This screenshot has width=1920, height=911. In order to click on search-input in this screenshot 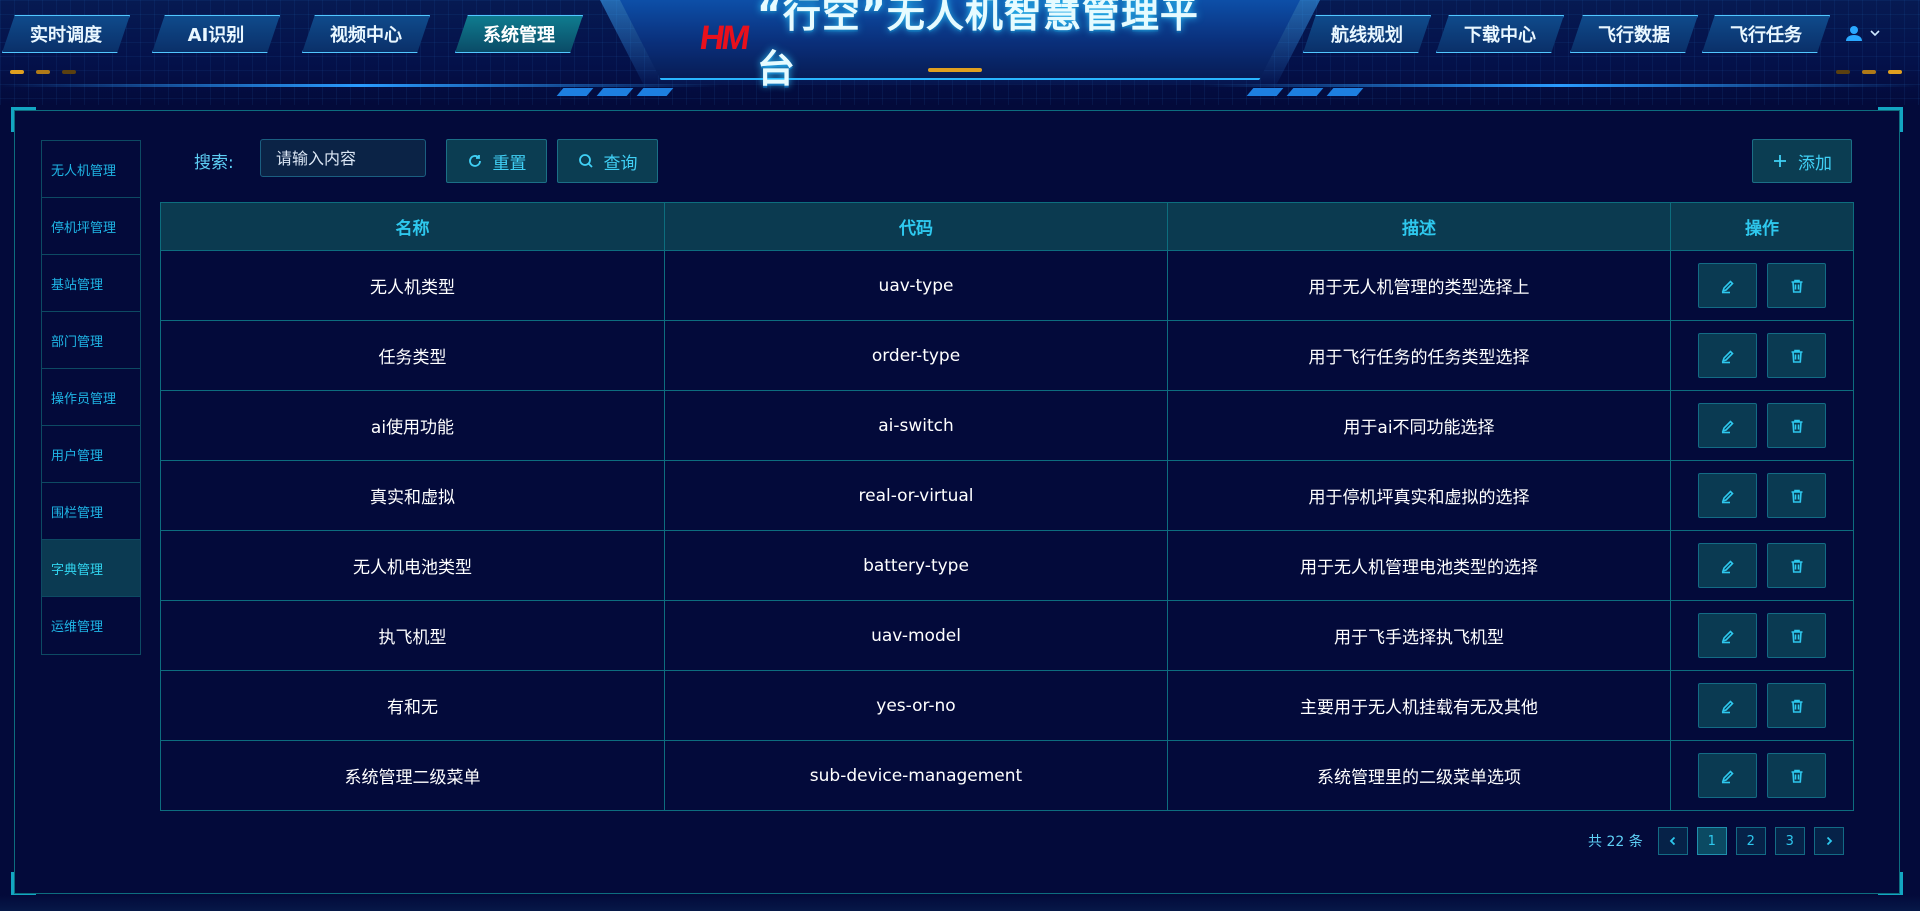, I will do `click(343, 158)`.